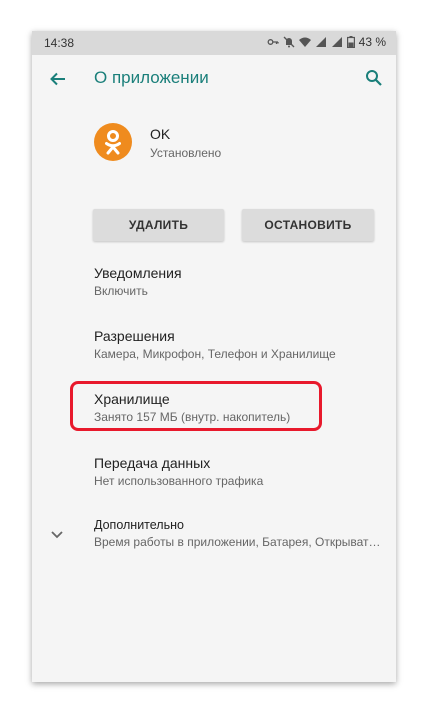 Image resolution: width=429 pixels, height=714 pixels. Describe the element at coordinates (59, 43) in the screenshot. I see `status-time: 14:38` at that location.